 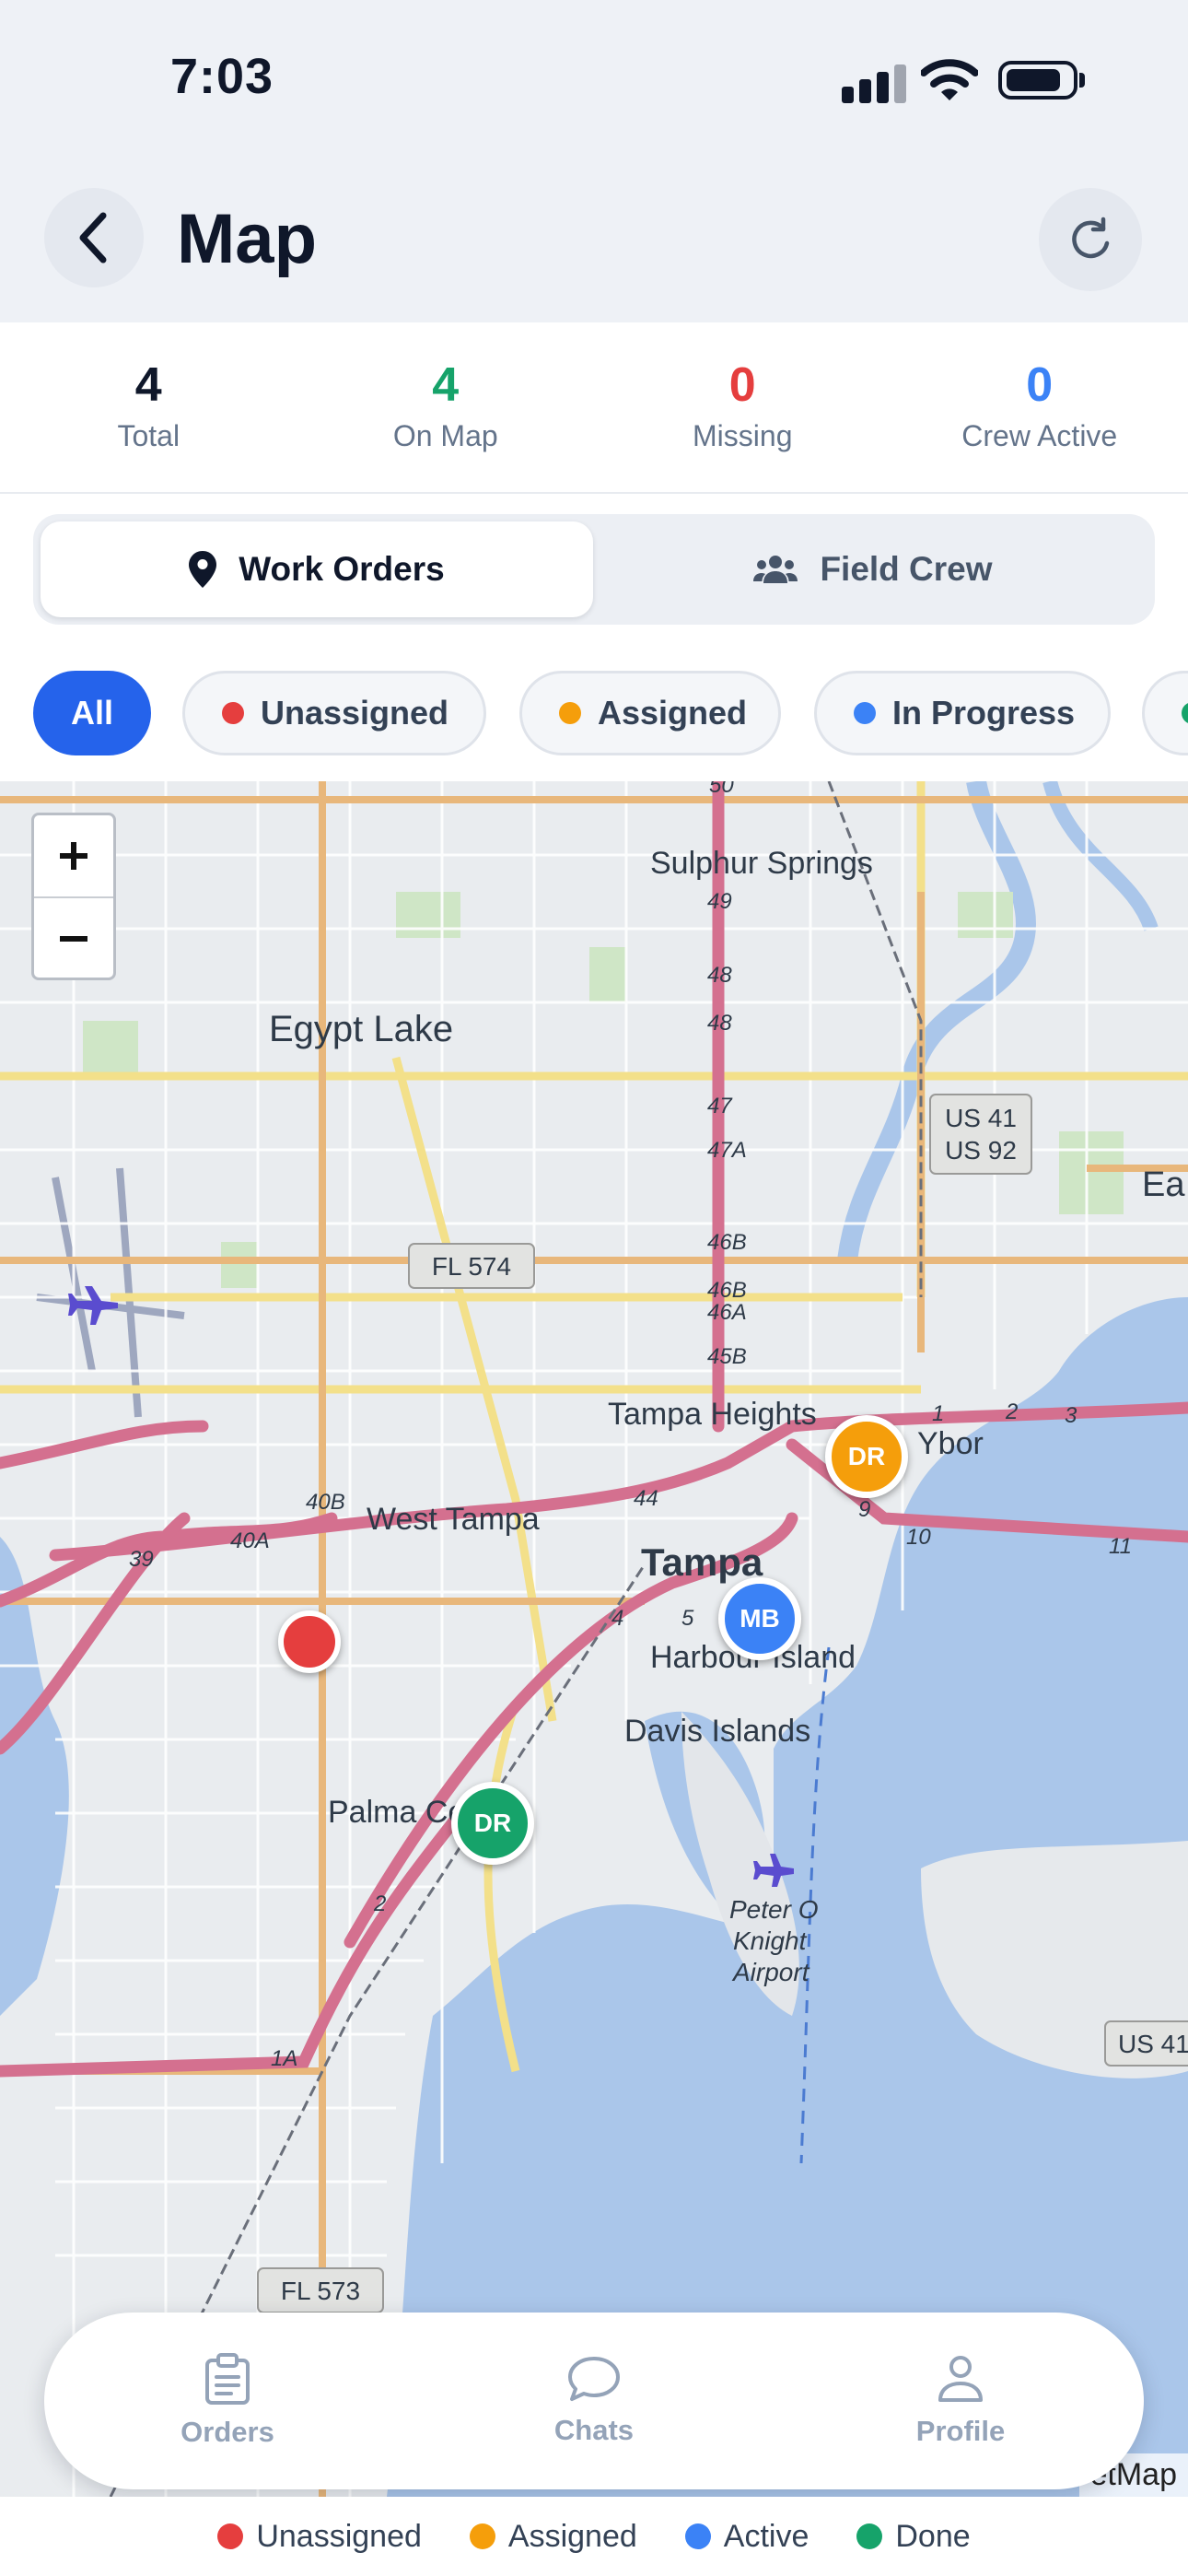 I want to click on tab-orders: Orders, so click(x=227, y=2401).